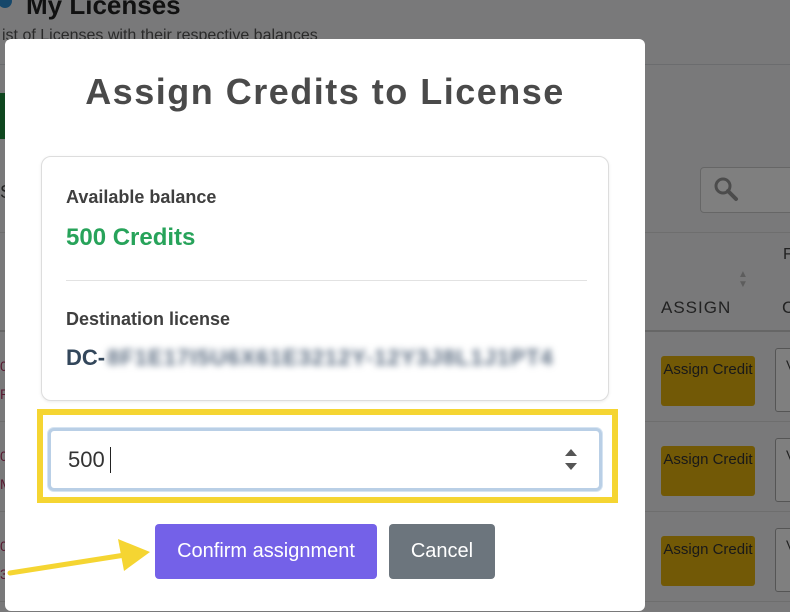 The image size is (790, 612). Describe the element at coordinates (572, 461) in the screenshot. I see `number-spinner-icon` at that location.